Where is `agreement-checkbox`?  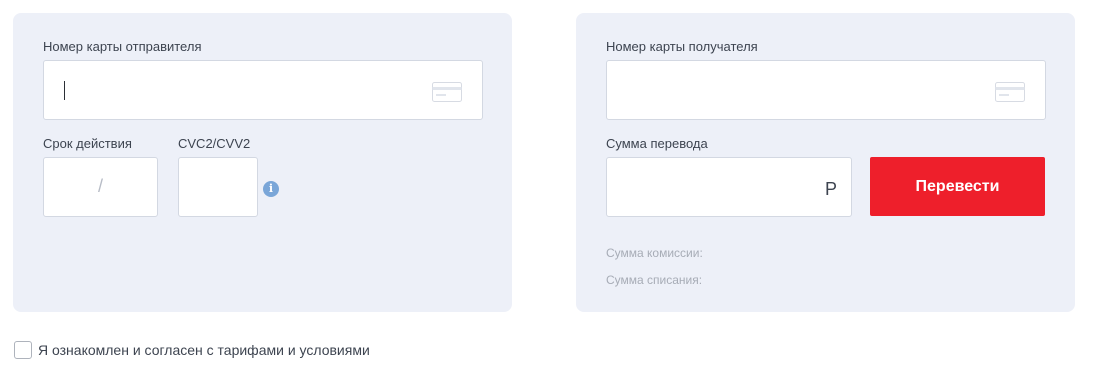 agreement-checkbox is located at coordinates (23, 350).